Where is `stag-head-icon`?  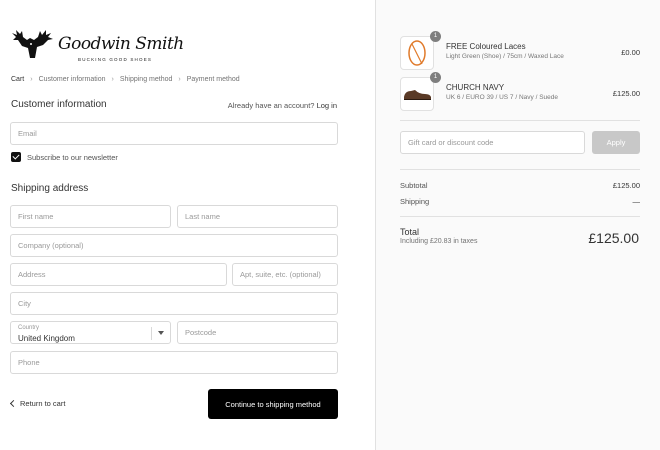 stag-head-icon is located at coordinates (32, 44).